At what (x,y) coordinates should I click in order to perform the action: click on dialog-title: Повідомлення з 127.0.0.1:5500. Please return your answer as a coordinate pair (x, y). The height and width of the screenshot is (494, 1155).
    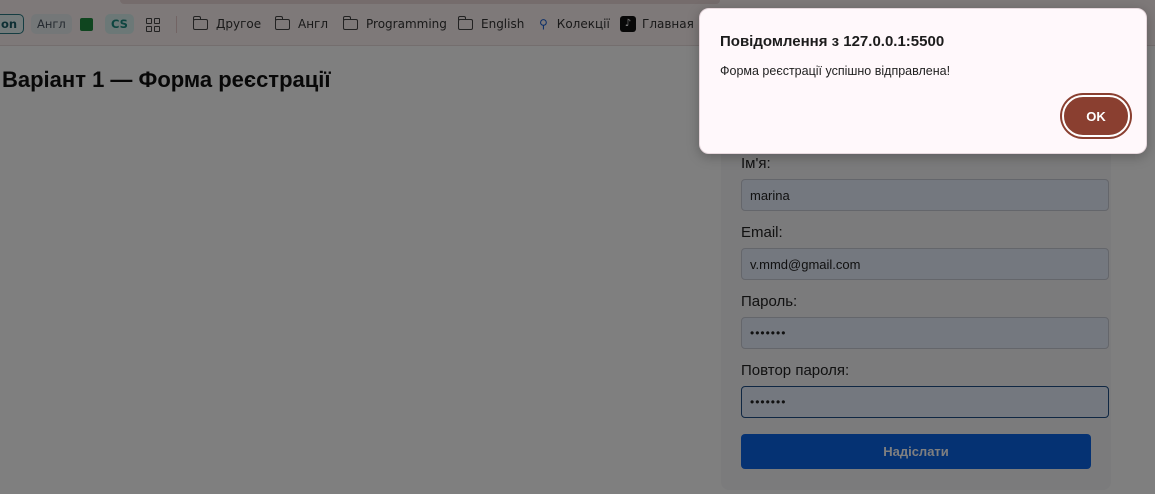
    Looking at the image, I should click on (832, 41).